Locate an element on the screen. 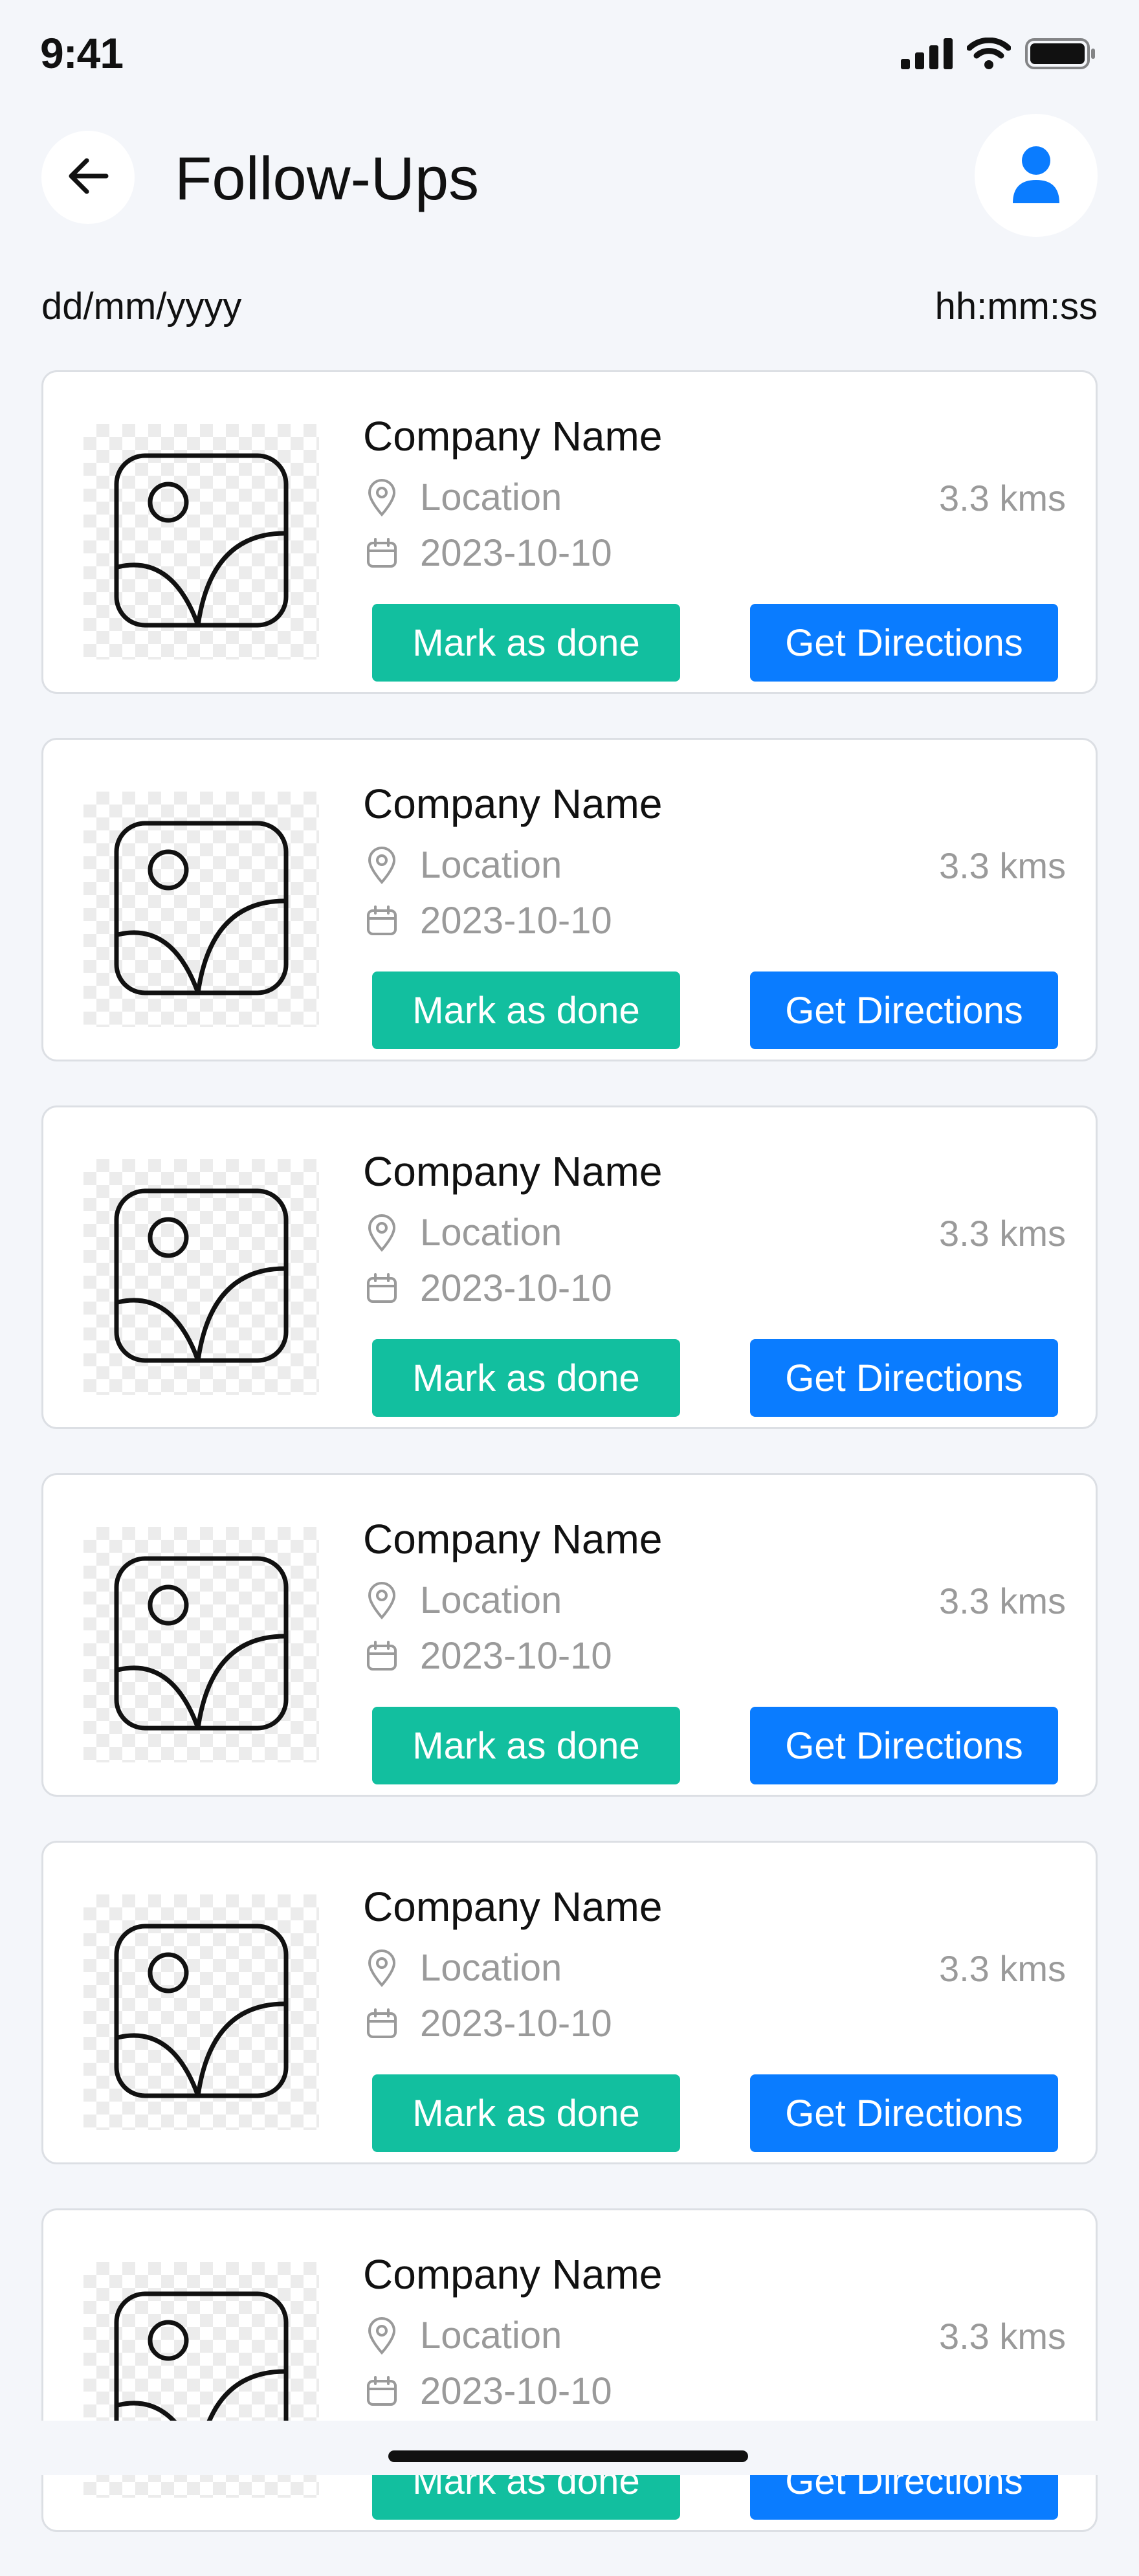 The height and width of the screenshot is (2576, 1139). battery-icon is located at coordinates (1061, 55).